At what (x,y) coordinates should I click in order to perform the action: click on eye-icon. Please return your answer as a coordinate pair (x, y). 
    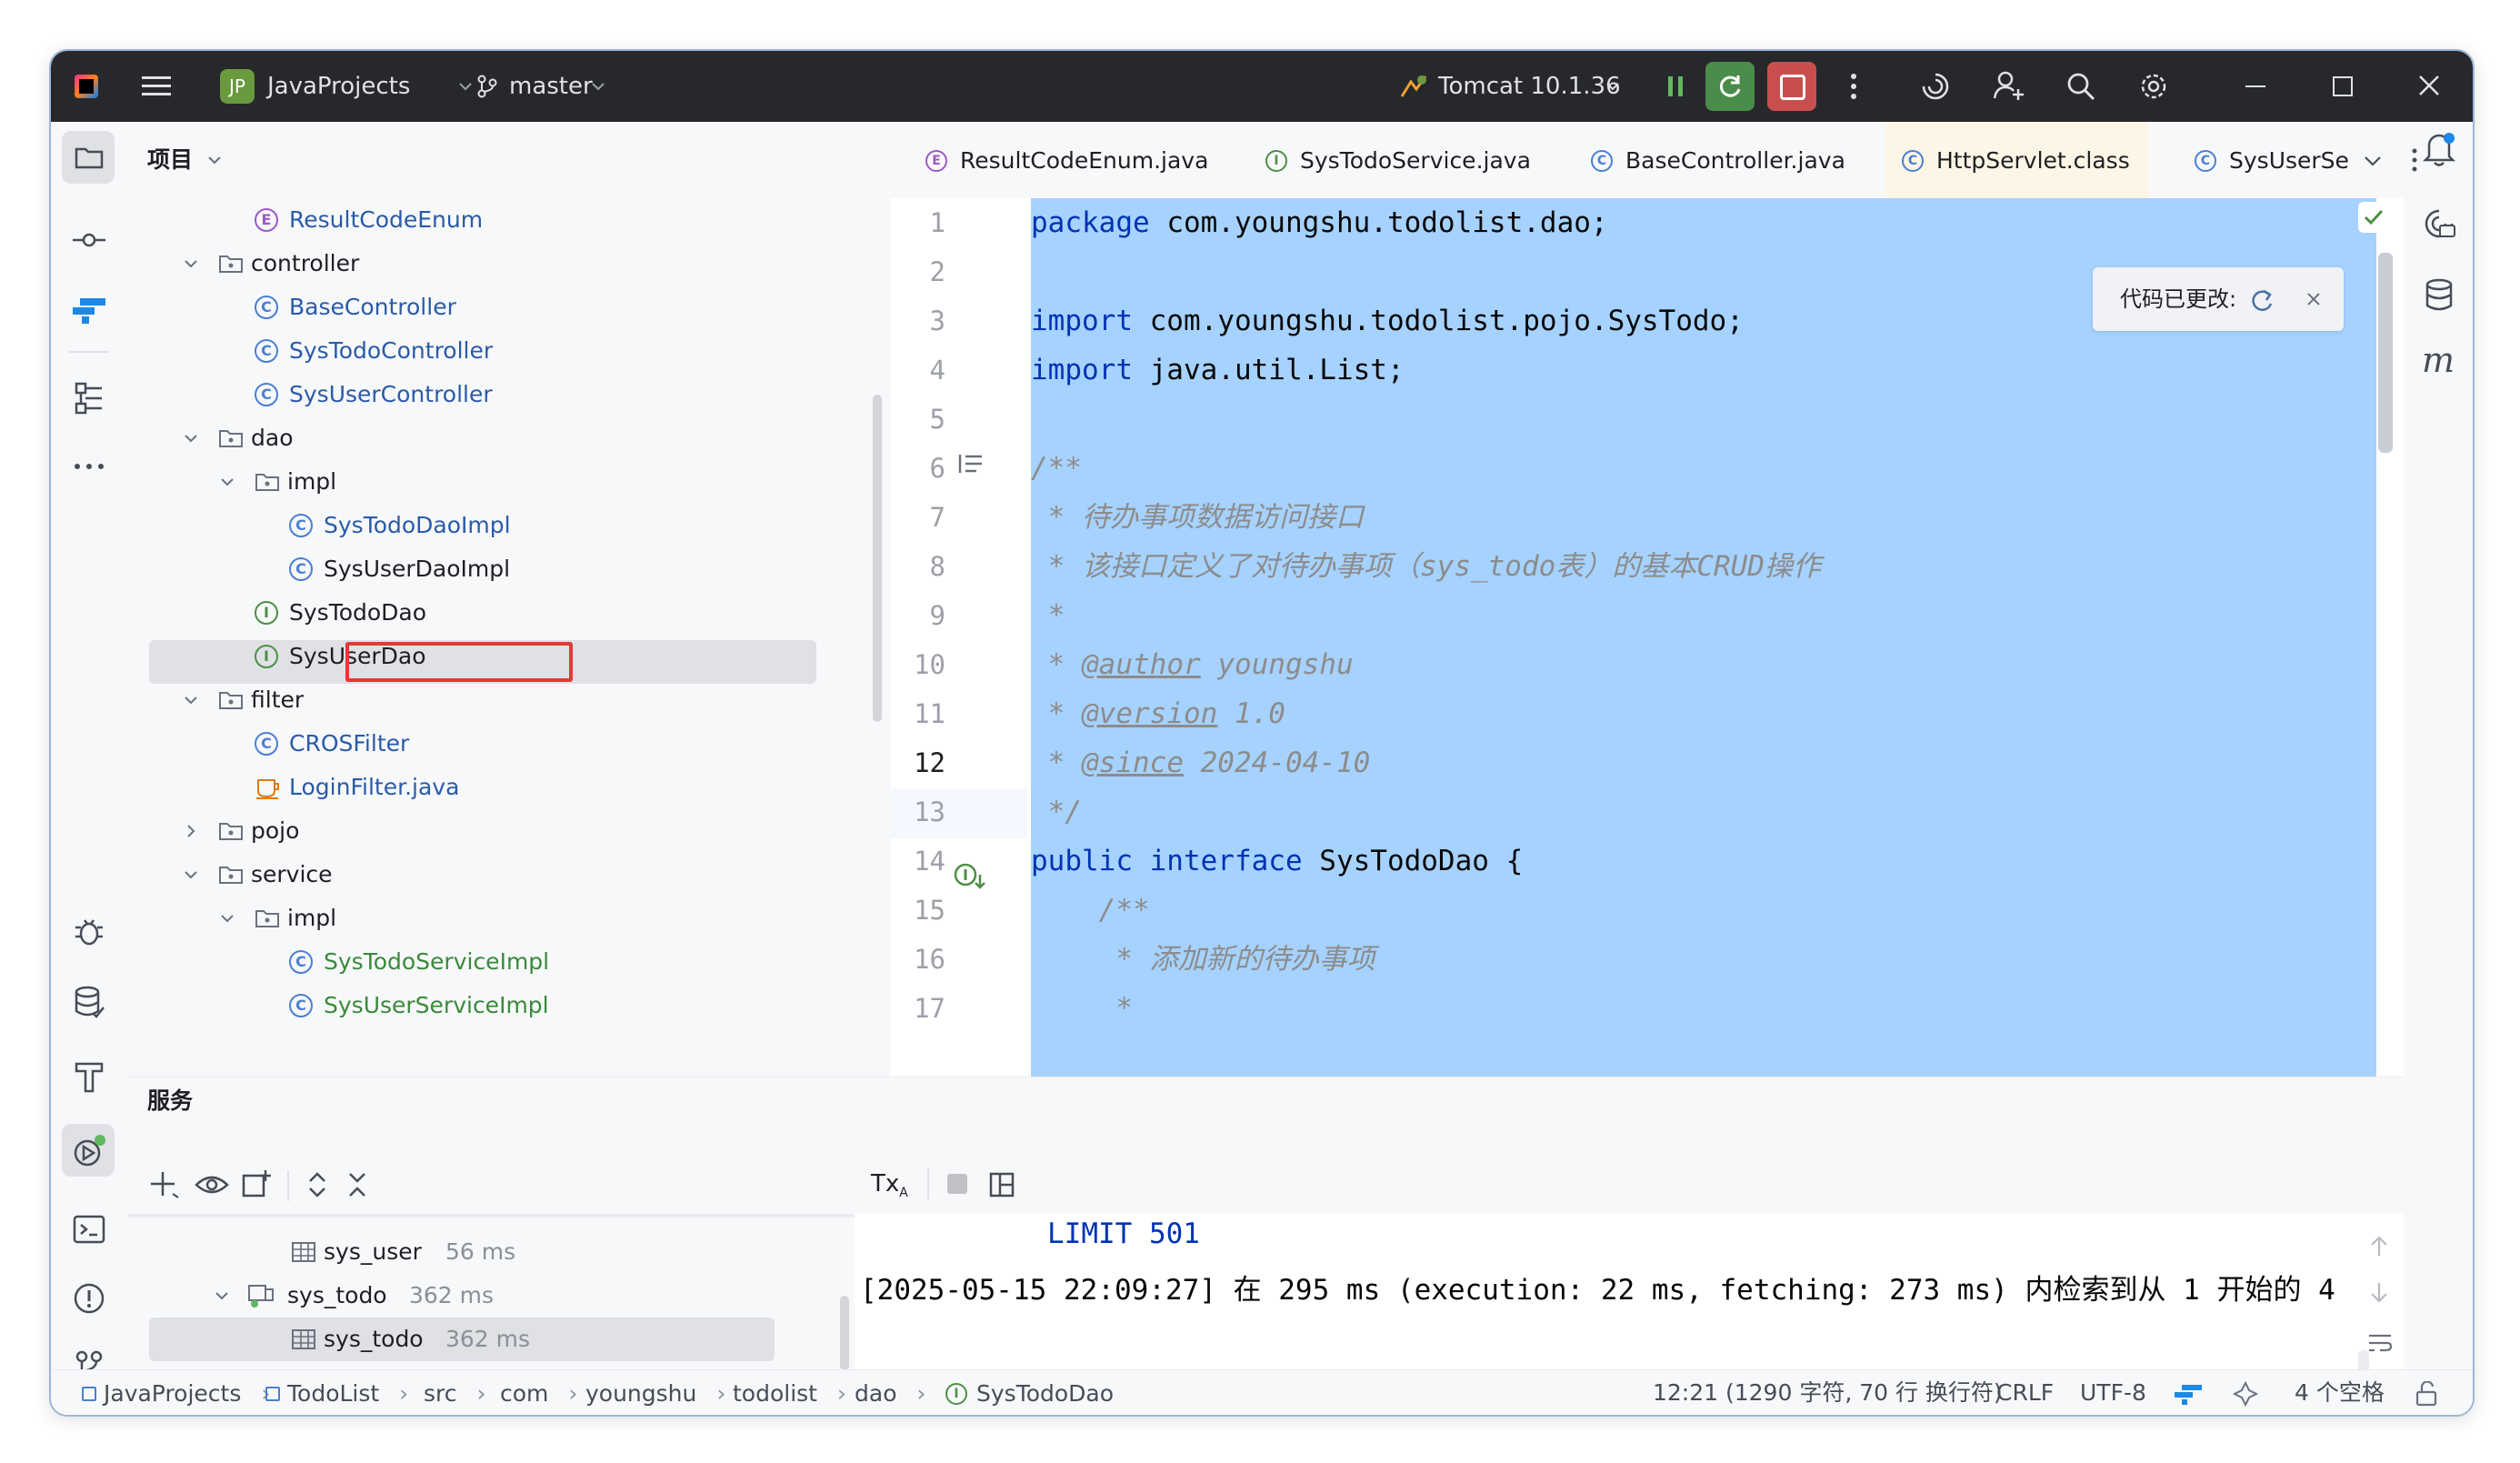
    Looking at the image, I should click on (212, 1184).